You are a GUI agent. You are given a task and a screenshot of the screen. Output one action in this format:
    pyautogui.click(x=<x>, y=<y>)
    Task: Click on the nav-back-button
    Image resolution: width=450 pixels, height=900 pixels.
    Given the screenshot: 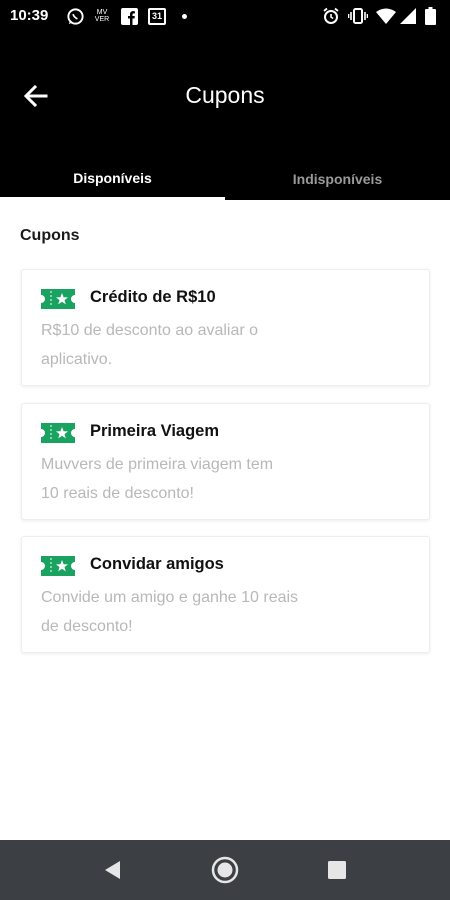 What is the action you would take?
    pyautogui.click(x=113, y=870)
    